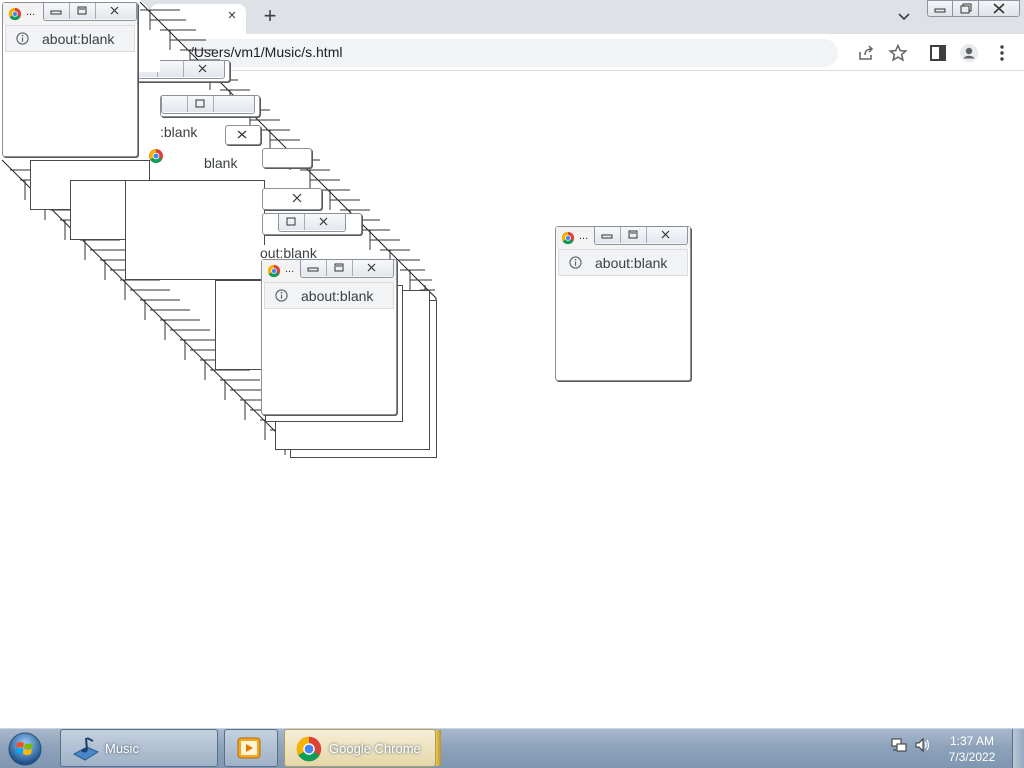 The width and height of the screenshot is (1024, 768). What do you see at coordinates (1018, 748) in the screenshot?
I see `show-desktop-button` at bounding box center [1018, 748].